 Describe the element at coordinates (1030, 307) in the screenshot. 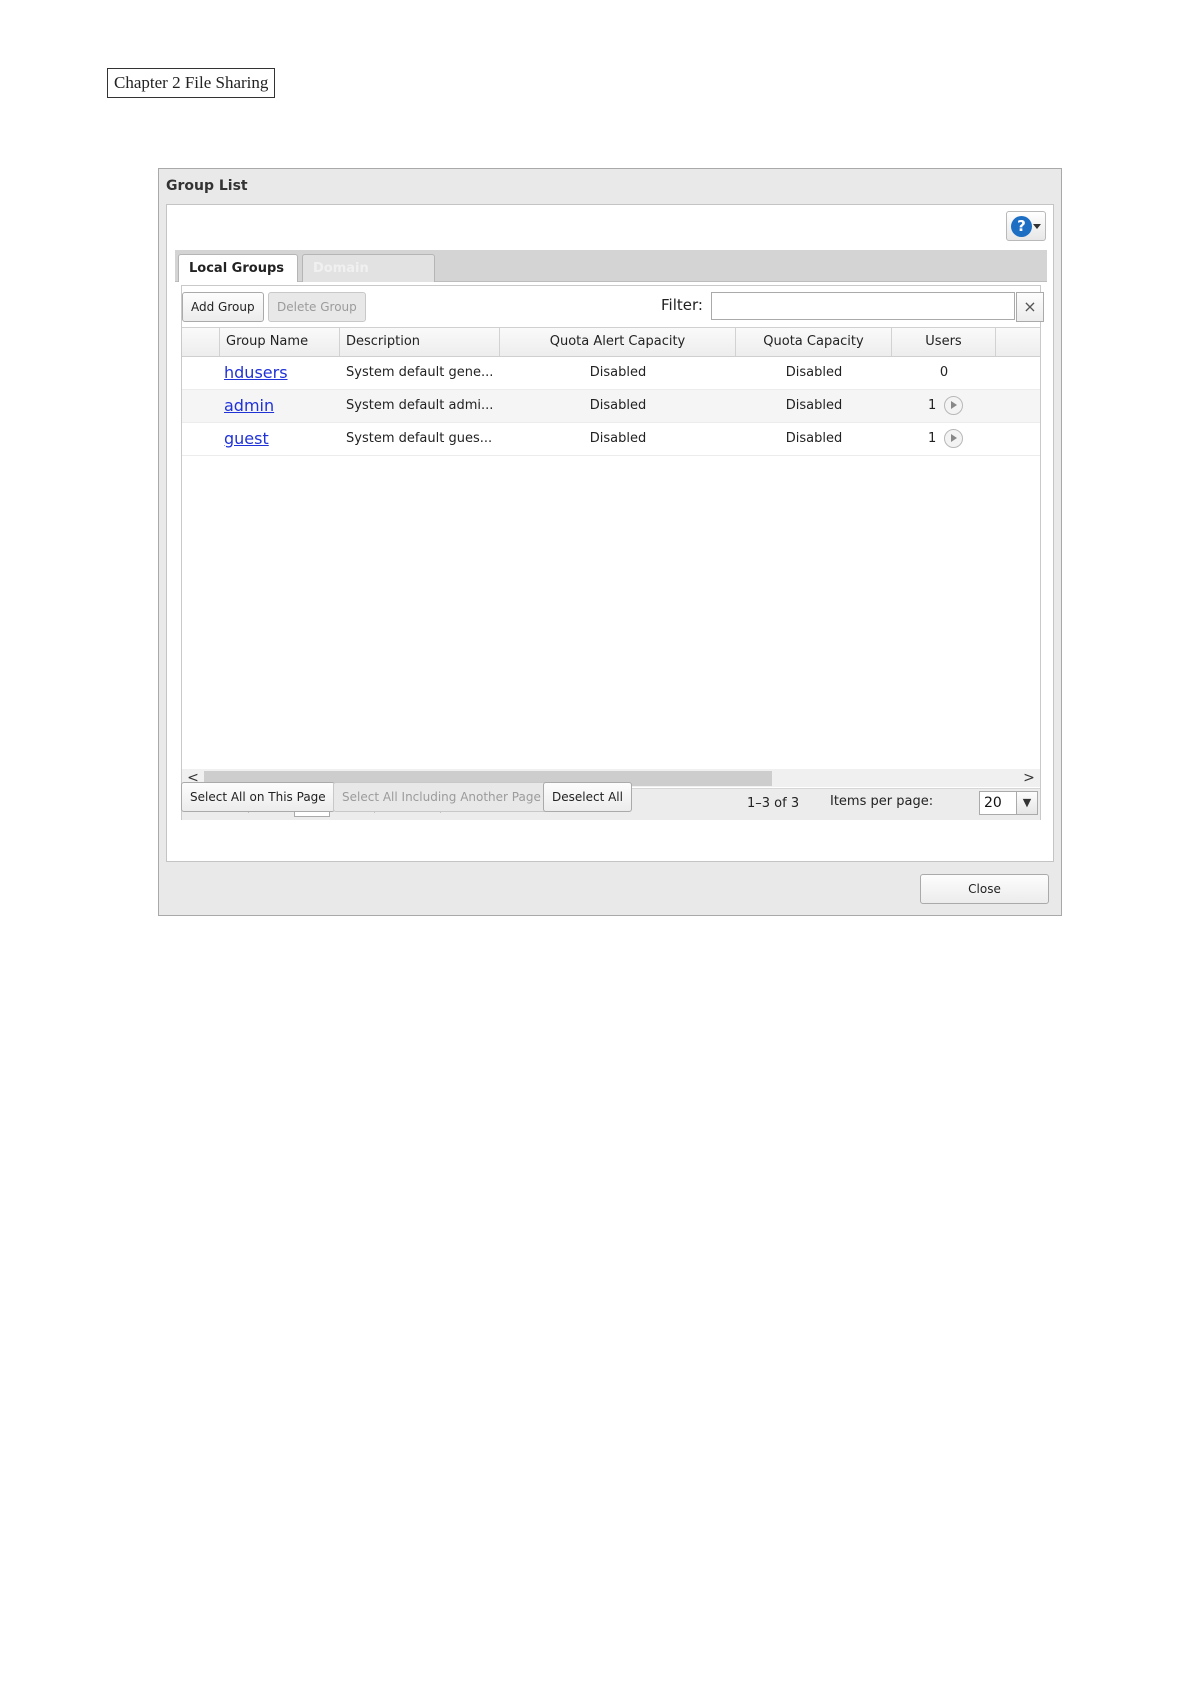

I see `clear-filter-icon: ×` at that location.